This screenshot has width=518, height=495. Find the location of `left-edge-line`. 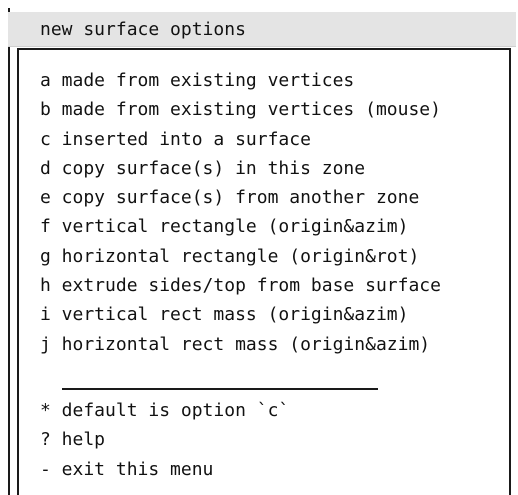

left-edge-line is located at coordinates (9, 251).